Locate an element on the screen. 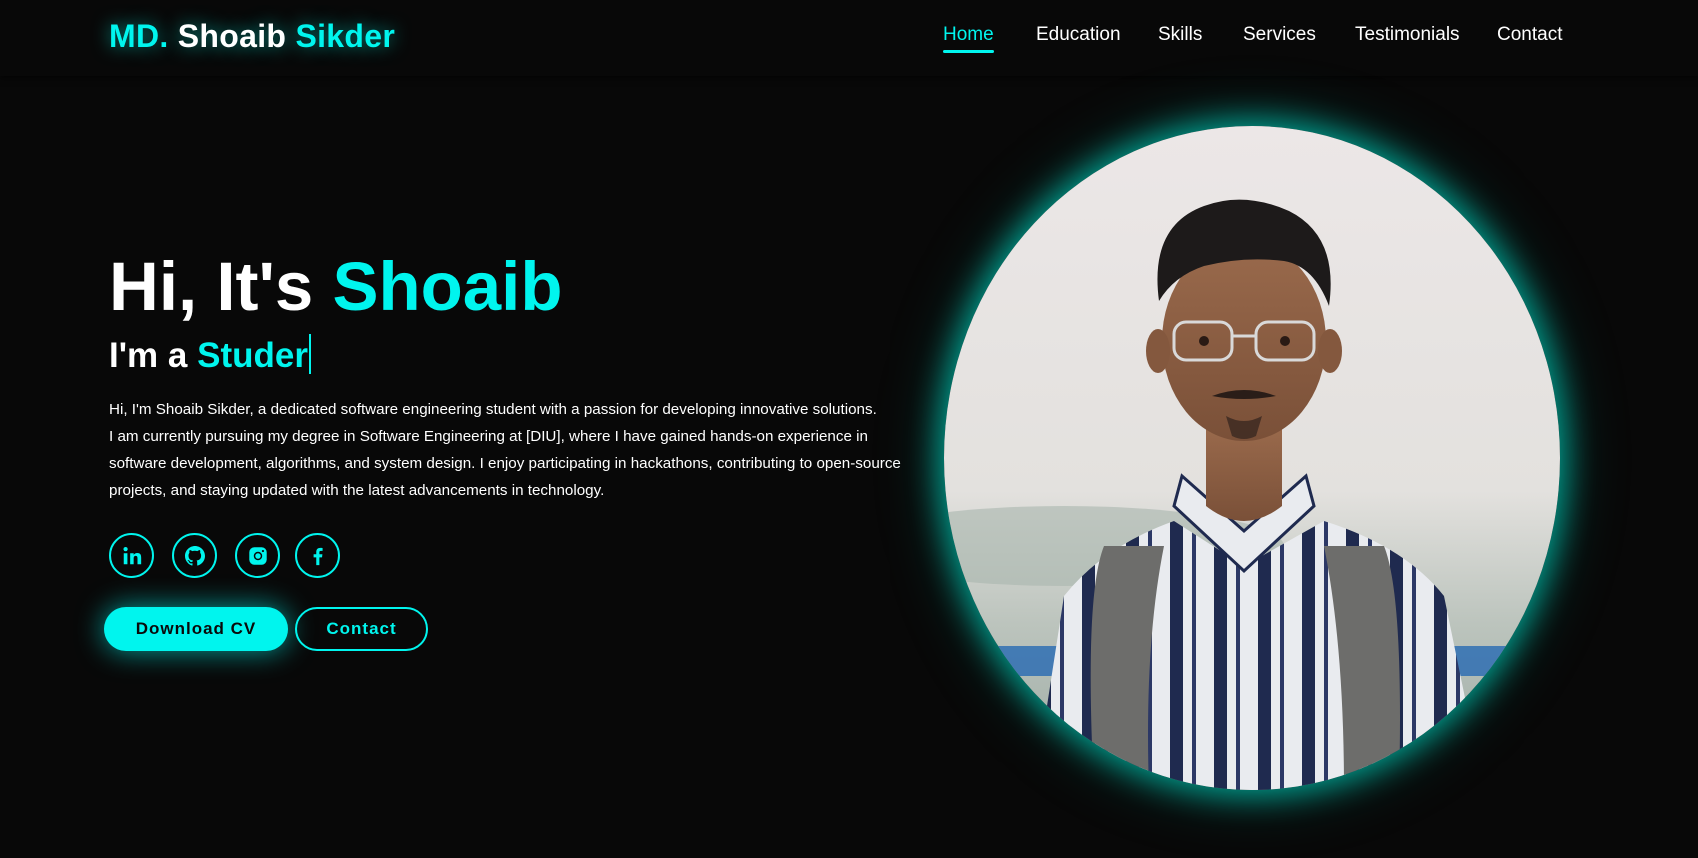 This screenshot has height=858, width=1698. hero-role: I'm a Studer is located at coordinates (210, 355).